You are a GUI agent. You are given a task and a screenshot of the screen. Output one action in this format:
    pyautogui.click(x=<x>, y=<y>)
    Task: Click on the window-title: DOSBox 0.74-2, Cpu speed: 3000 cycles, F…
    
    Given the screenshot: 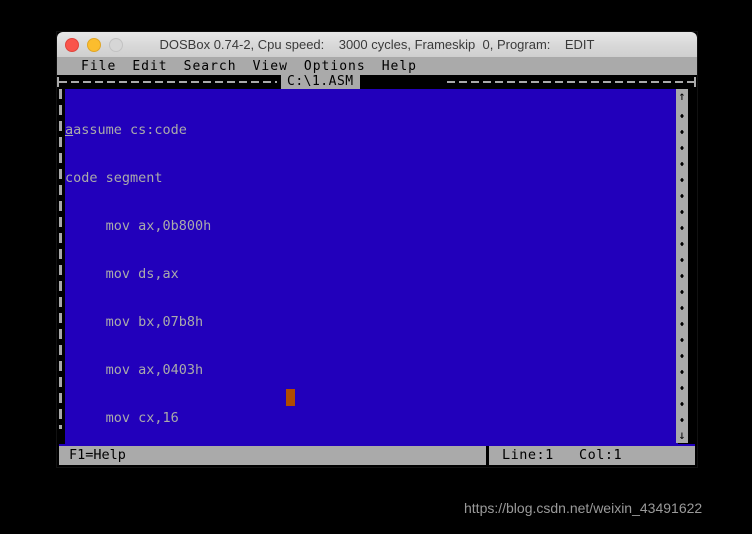 What is the action you would take?
    pyautogui.click(x=377, y=44)
    